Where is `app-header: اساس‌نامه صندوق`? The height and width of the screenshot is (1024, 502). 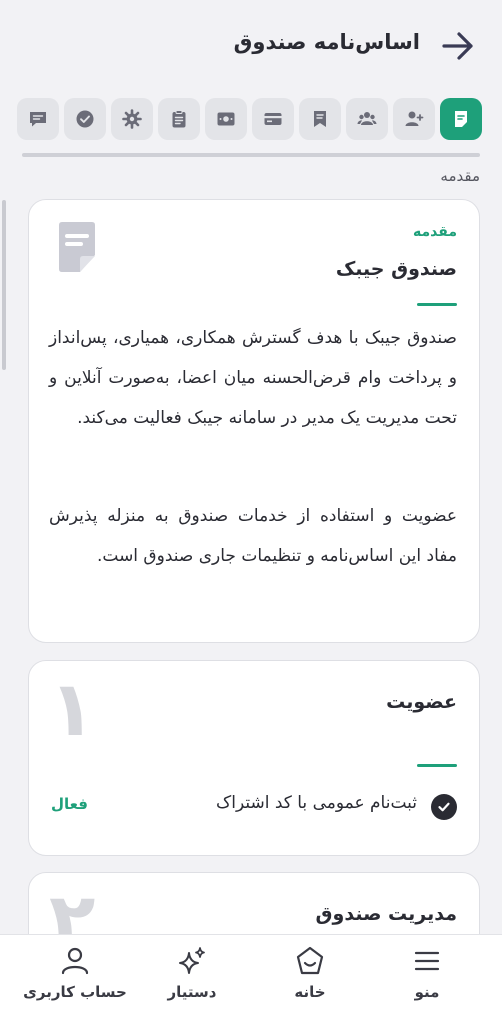 app-header: اساس‌نامه صندوق is located at coordinates (251, 46).